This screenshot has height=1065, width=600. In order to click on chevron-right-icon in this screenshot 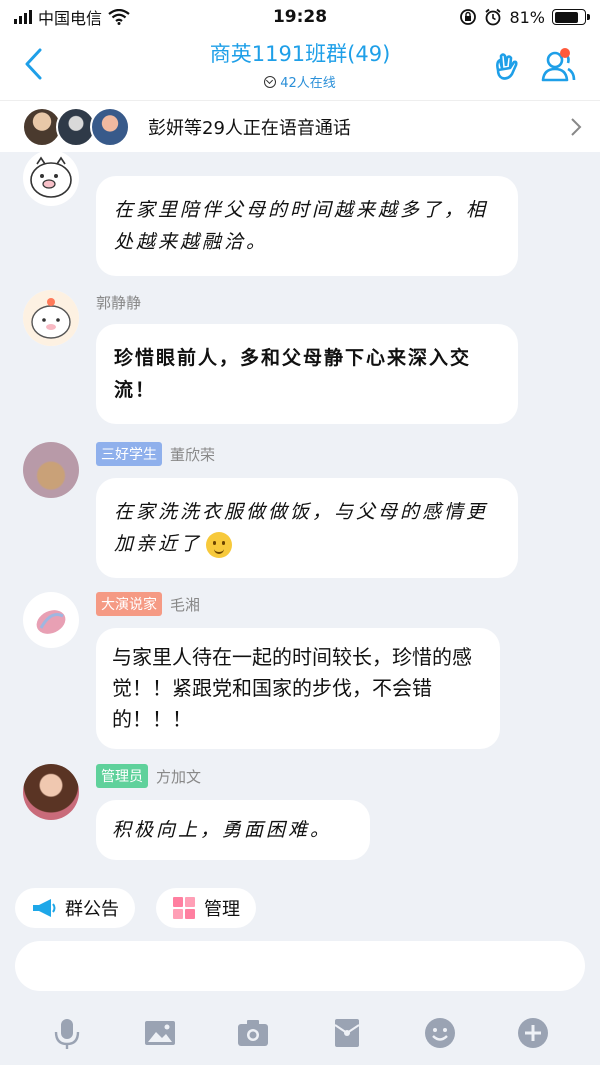, I will do `click(576, 127)`.